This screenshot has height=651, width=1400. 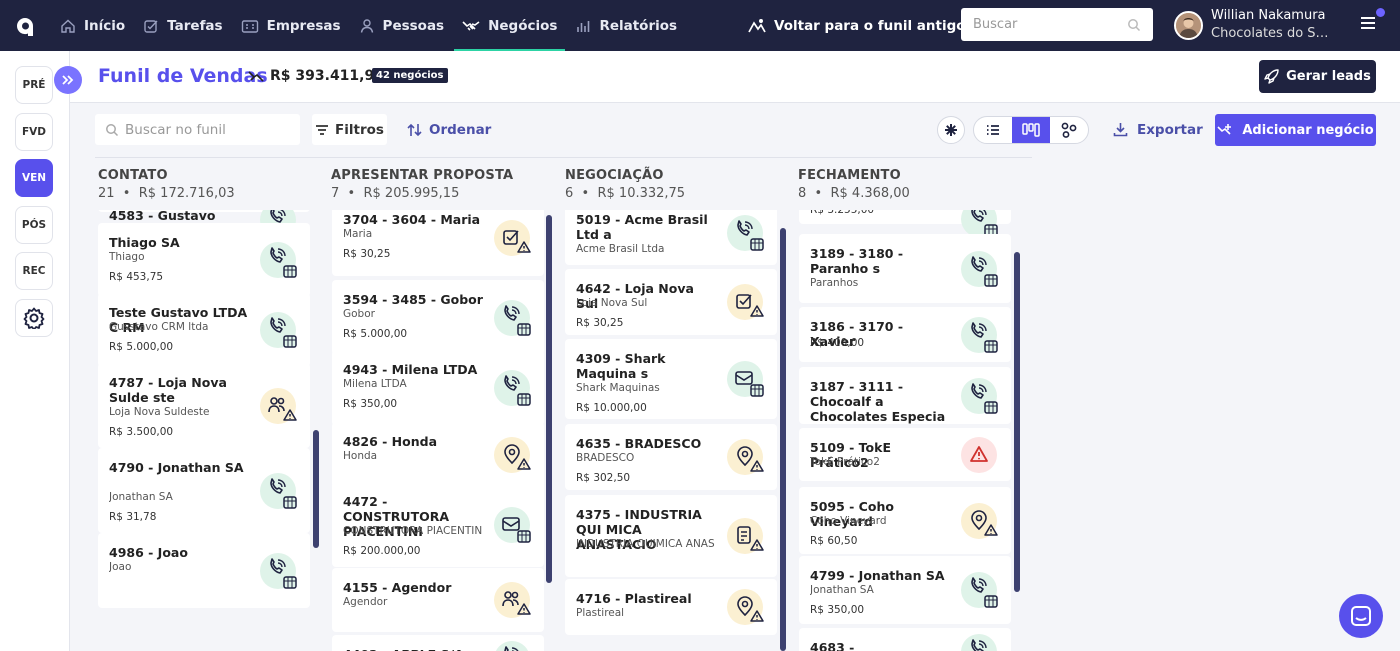 I want to click on deal-card: 4799 - Jonathan SA Jonathan SA R$ 350,00, so click(x=905, y=590).